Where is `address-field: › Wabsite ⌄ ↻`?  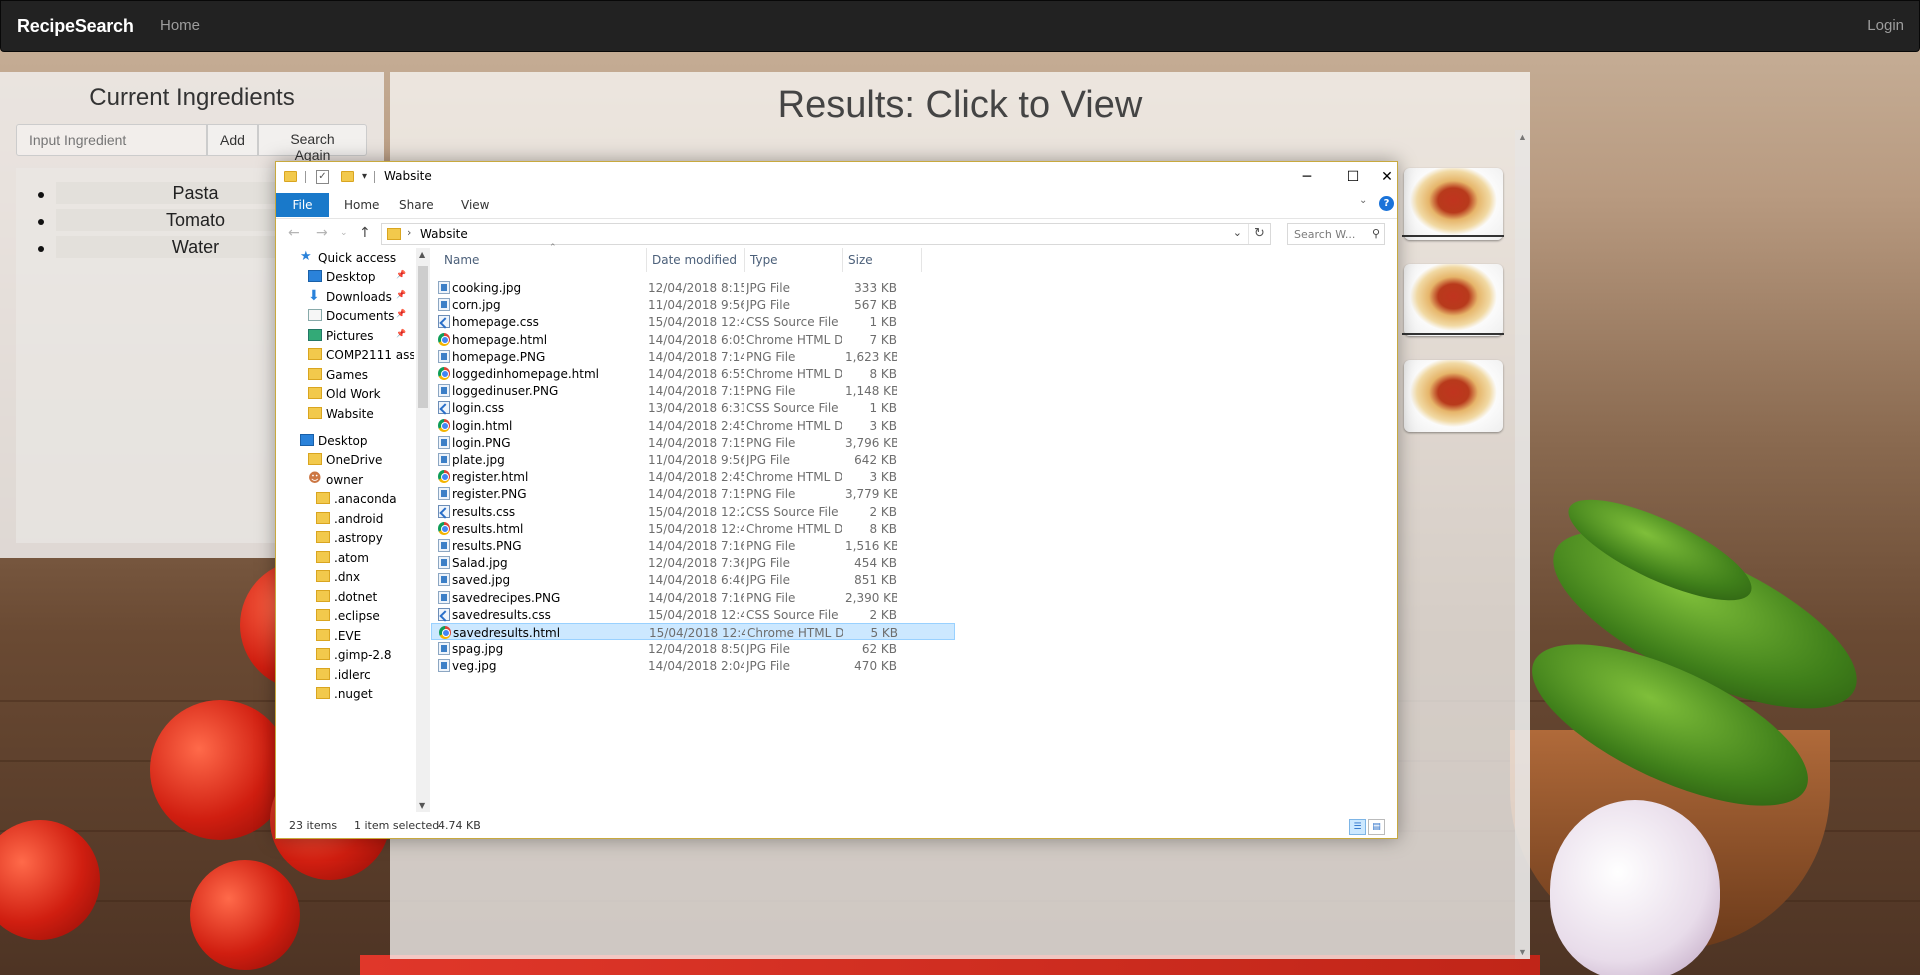 address-field: › Wabsite ⌄ ↻ is located at coordinates (826, 234).